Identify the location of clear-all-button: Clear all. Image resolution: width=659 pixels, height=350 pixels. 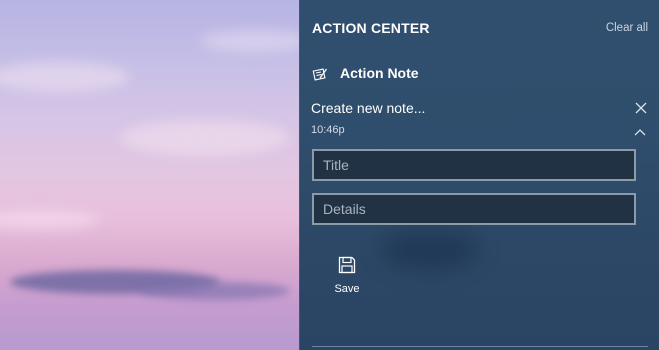
(627, 28).